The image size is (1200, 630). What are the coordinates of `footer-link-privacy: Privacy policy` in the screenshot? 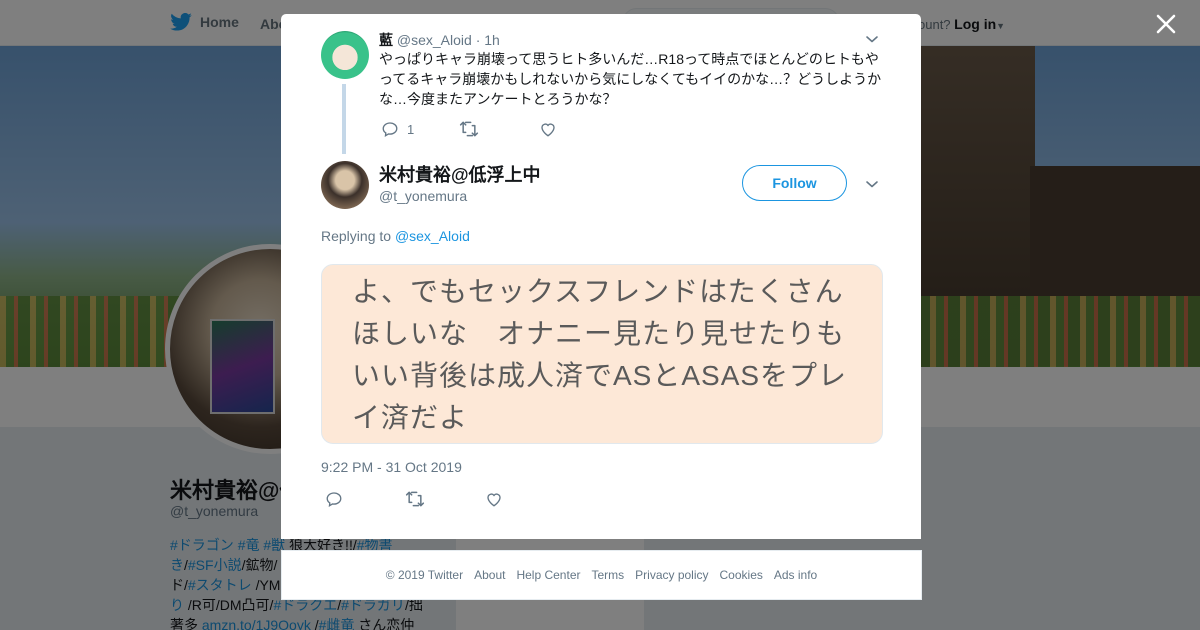 It's located at (671, 575).